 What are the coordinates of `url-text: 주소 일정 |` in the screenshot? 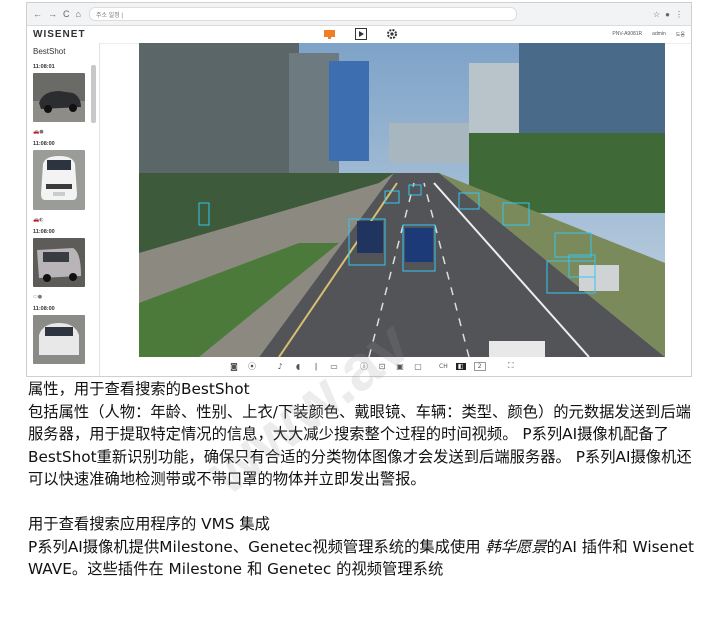 It's located at (109, 15).